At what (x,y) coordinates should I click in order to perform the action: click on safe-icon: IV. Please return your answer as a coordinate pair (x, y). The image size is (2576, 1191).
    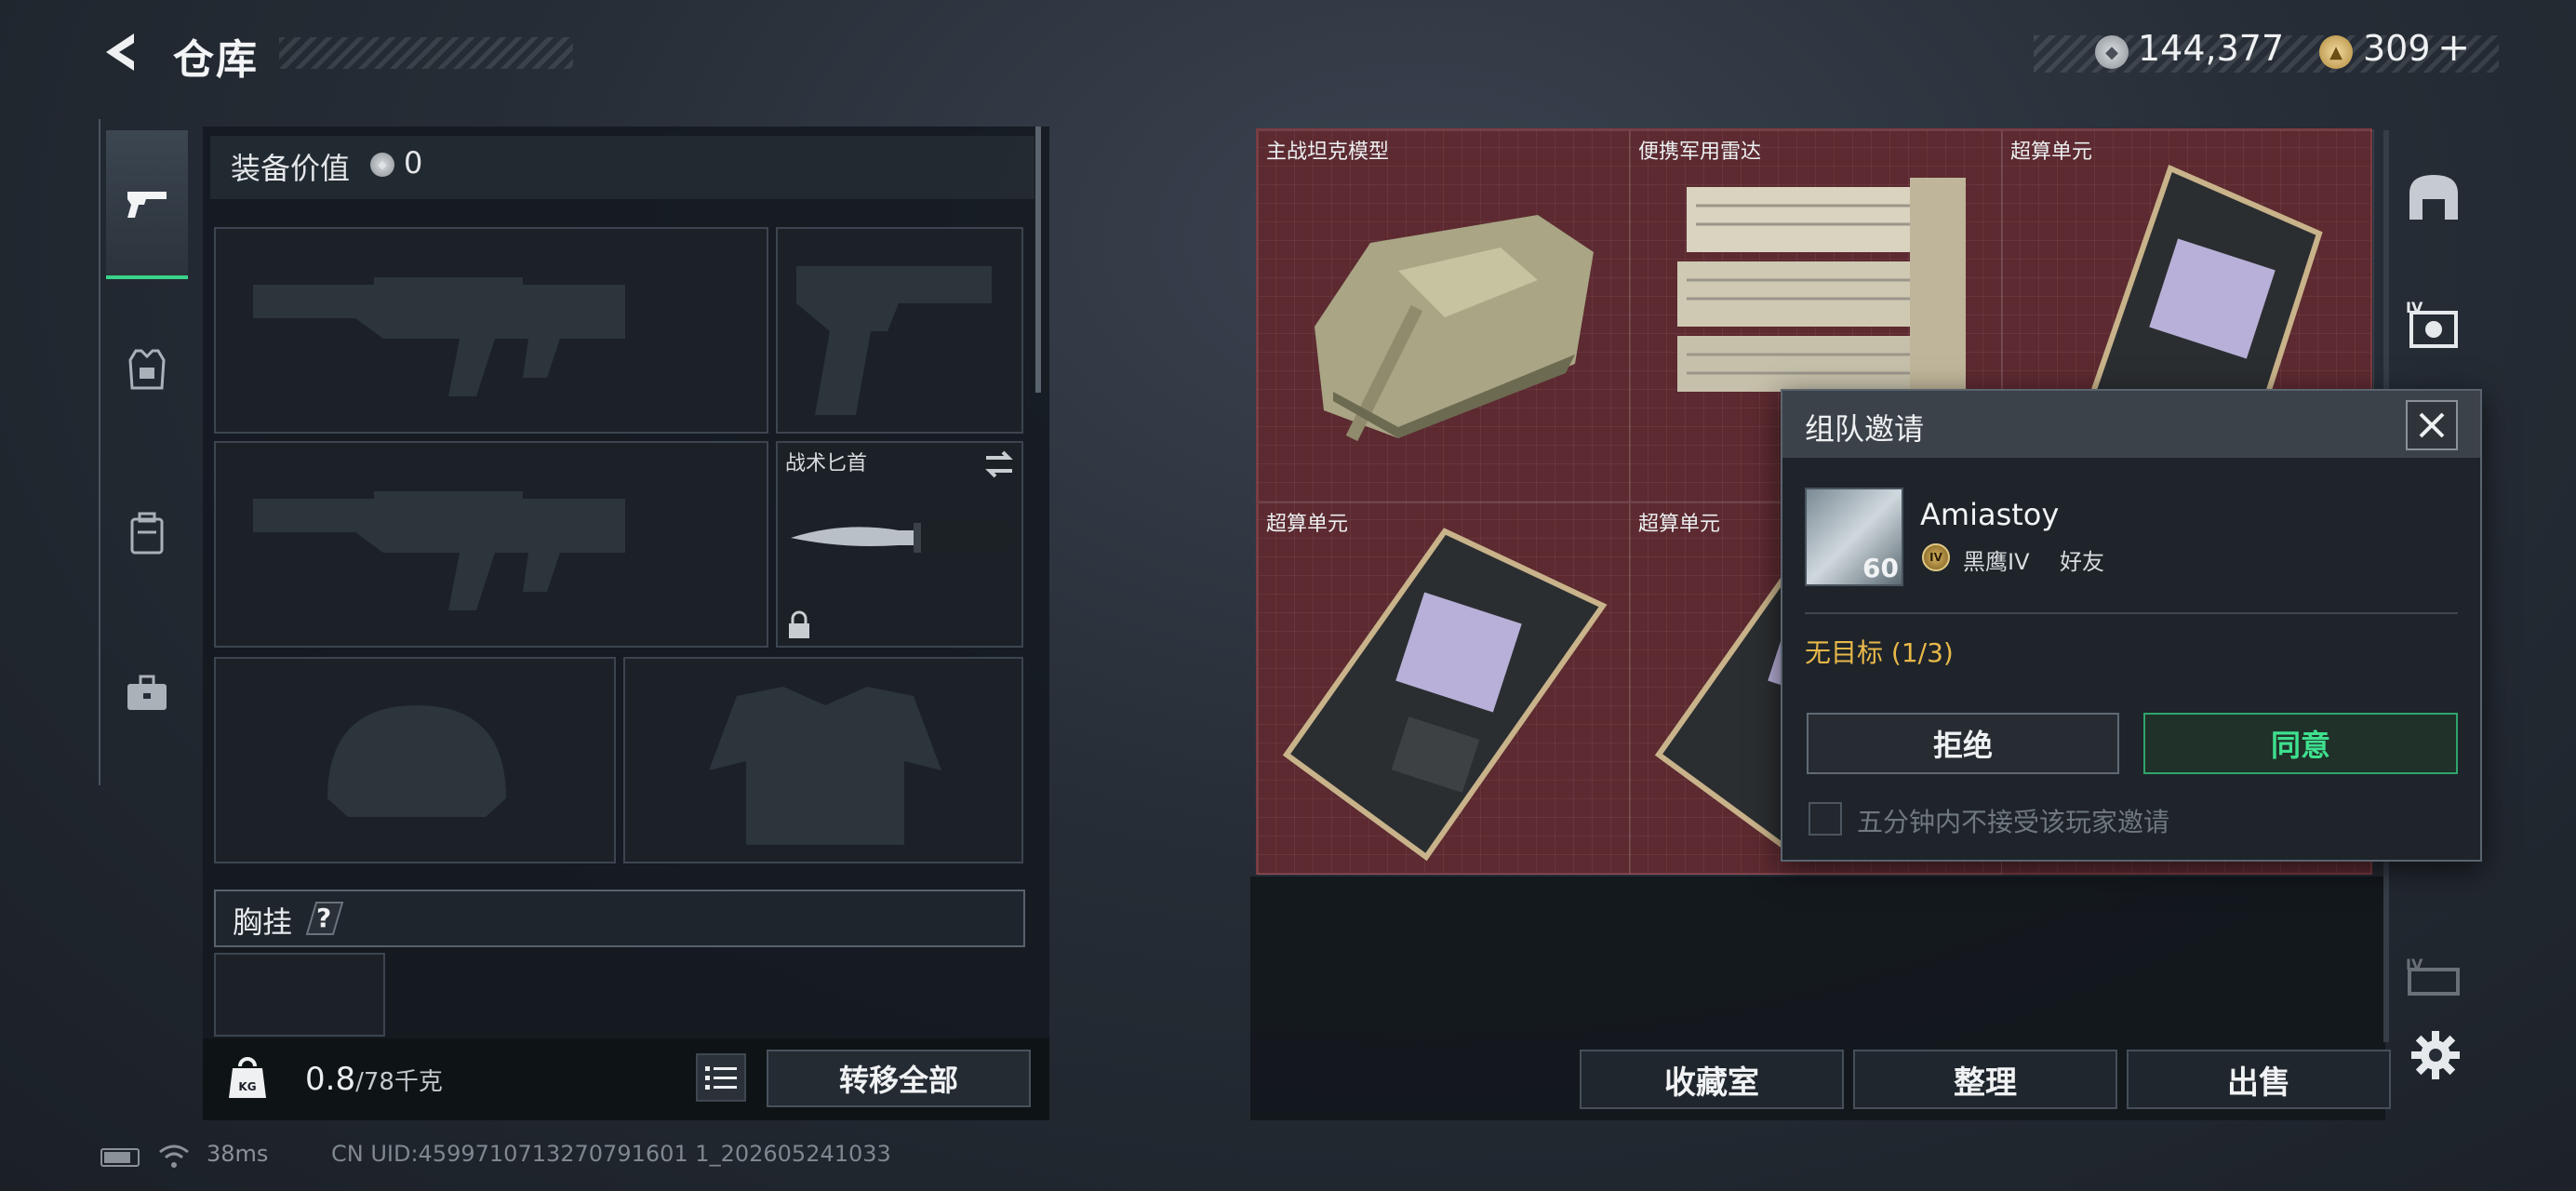
    Looking at the image, I should click on (2432, 324).